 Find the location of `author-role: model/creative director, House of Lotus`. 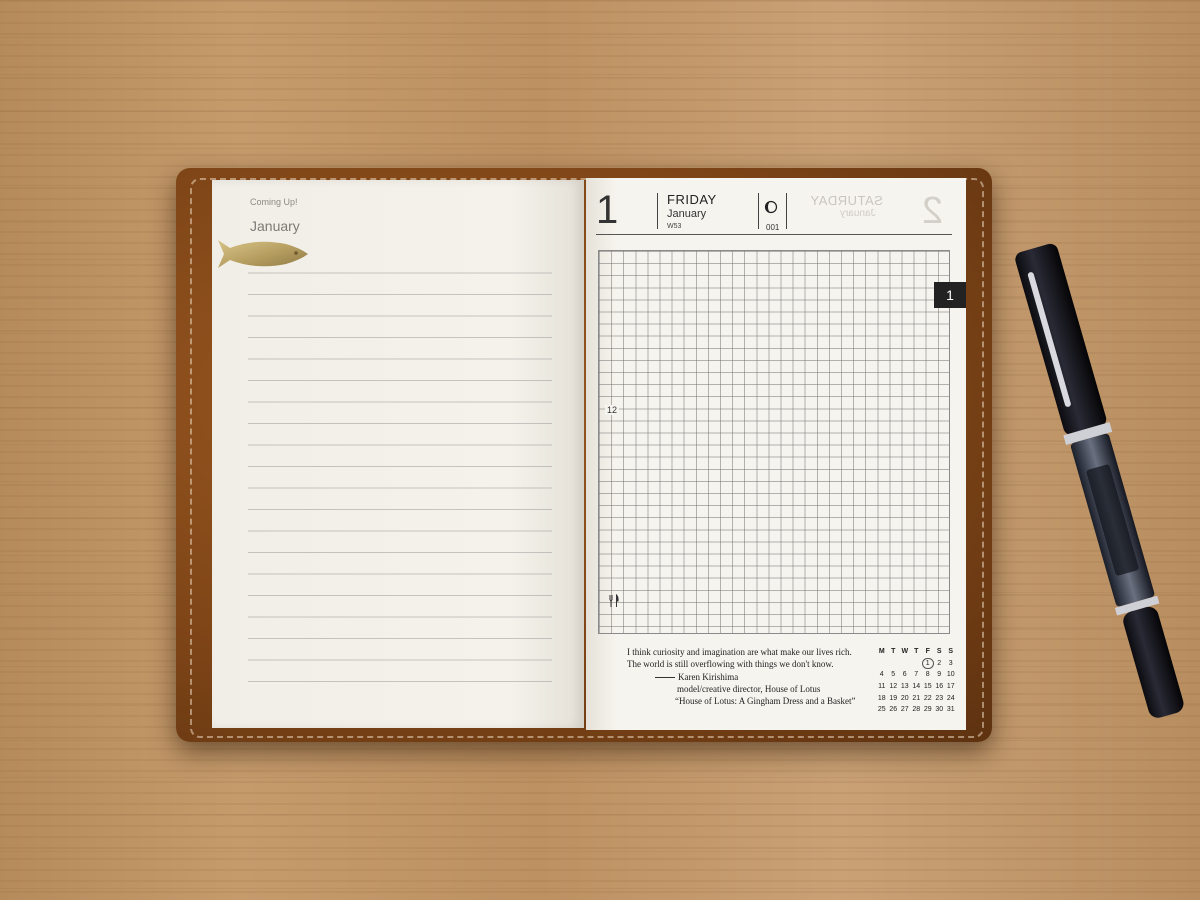

author-role: model/creative director, House of Lotus is located at coordinates (749, 689).